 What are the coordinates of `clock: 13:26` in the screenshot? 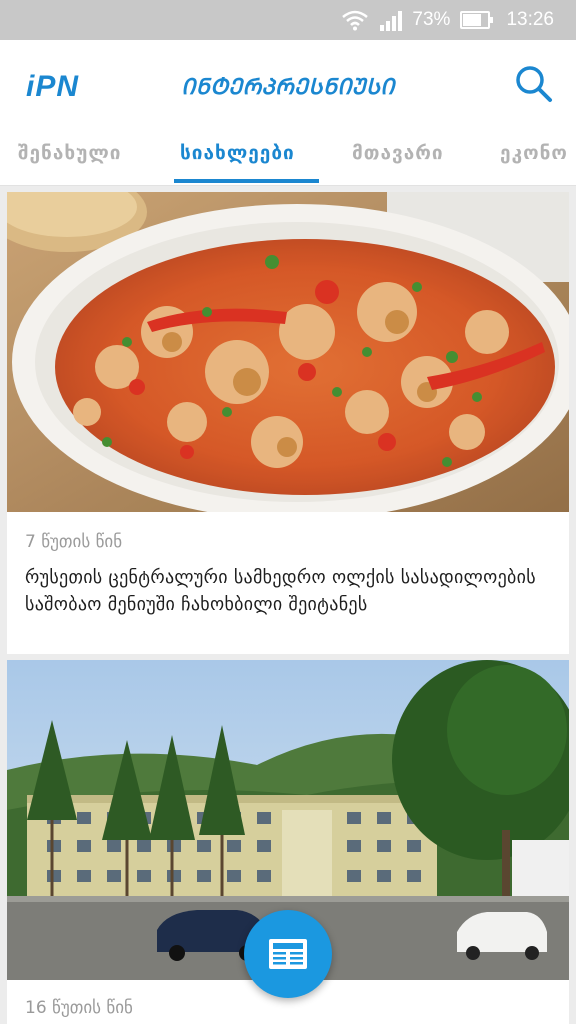 It's located at (530, 19).